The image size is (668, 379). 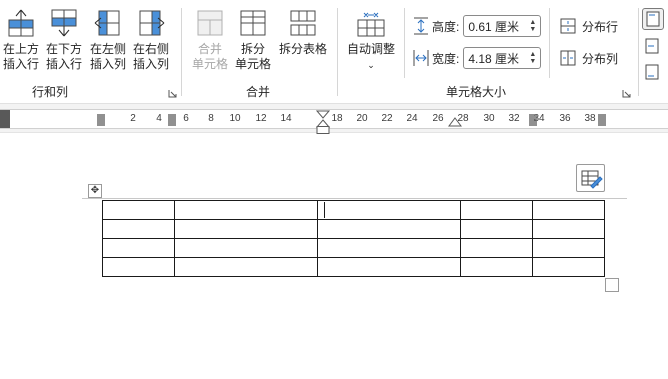 What do you see at coordinates (210, 40) in the screenshot?
I see `merge-cells-button: 合并 单元格` at bounding box center [210, 40].